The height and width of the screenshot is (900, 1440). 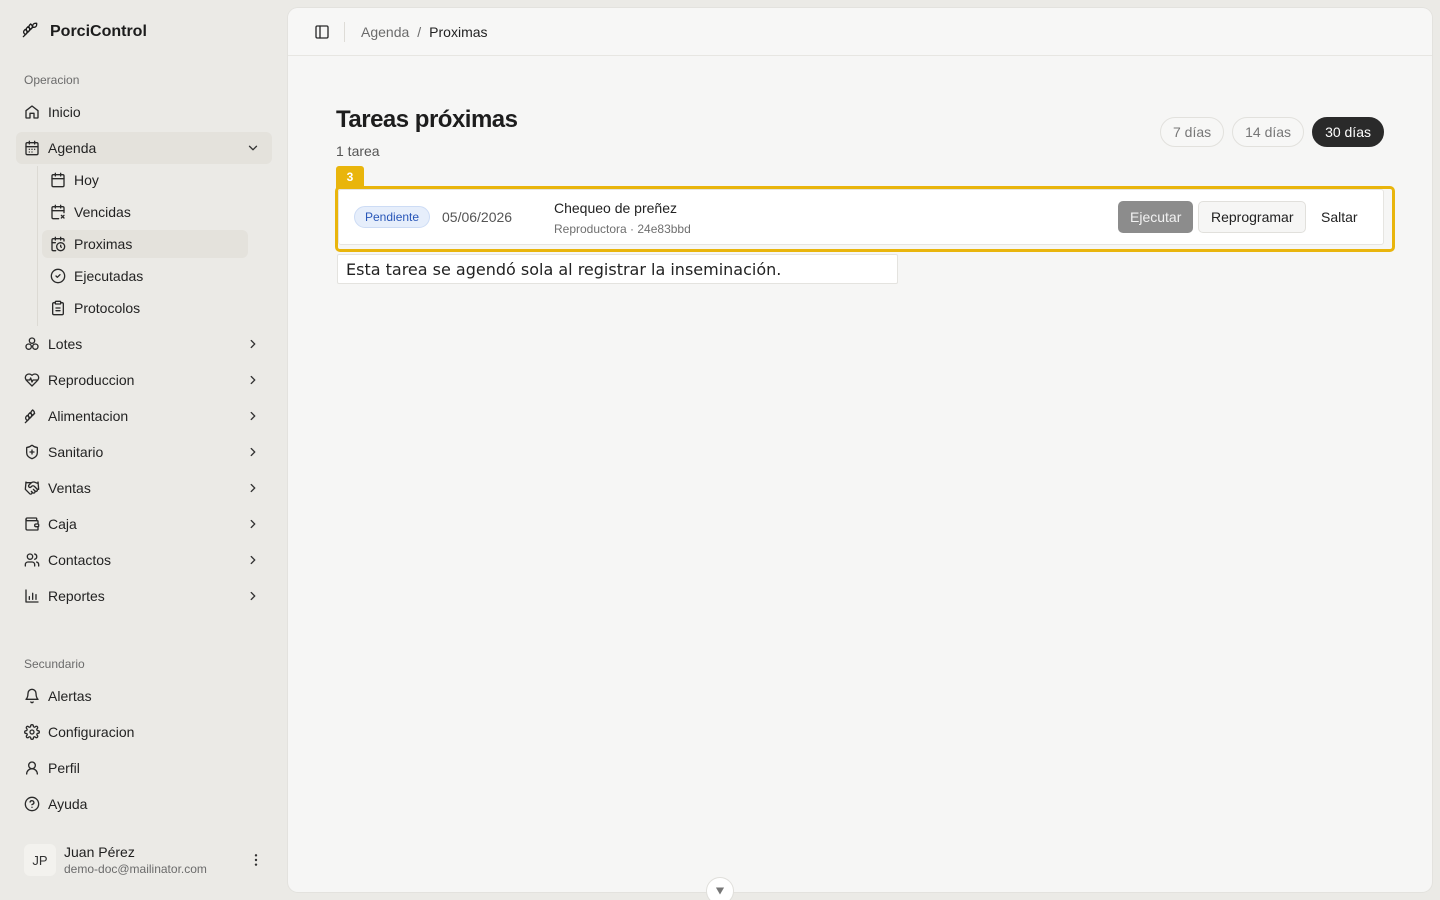 What do you see at coordinates (144, 768) in the screenshot?
I see `sidebar-item-perfil: Perfil` at bounding box center [144, 768].